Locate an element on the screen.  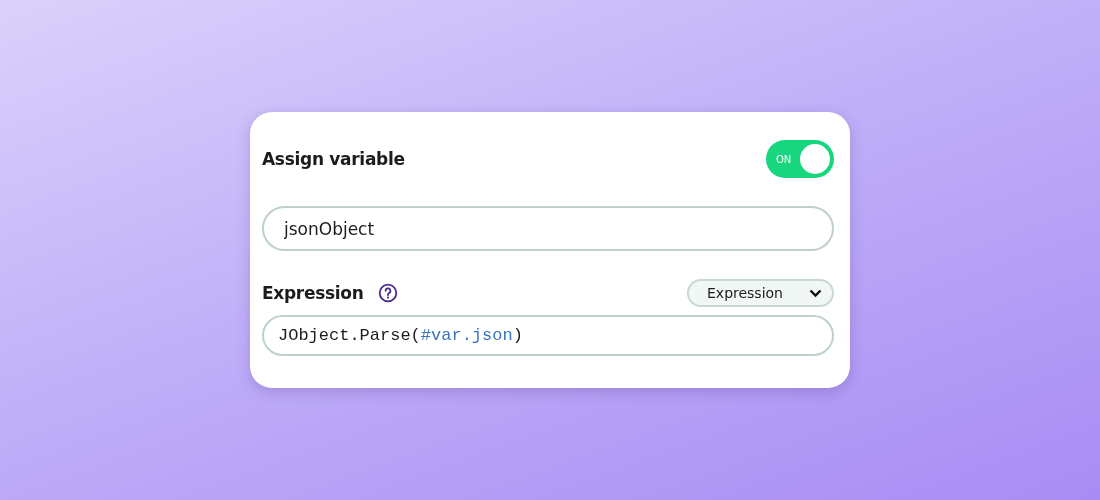
section-title: Assign variable is located at coordinates (333, 159).